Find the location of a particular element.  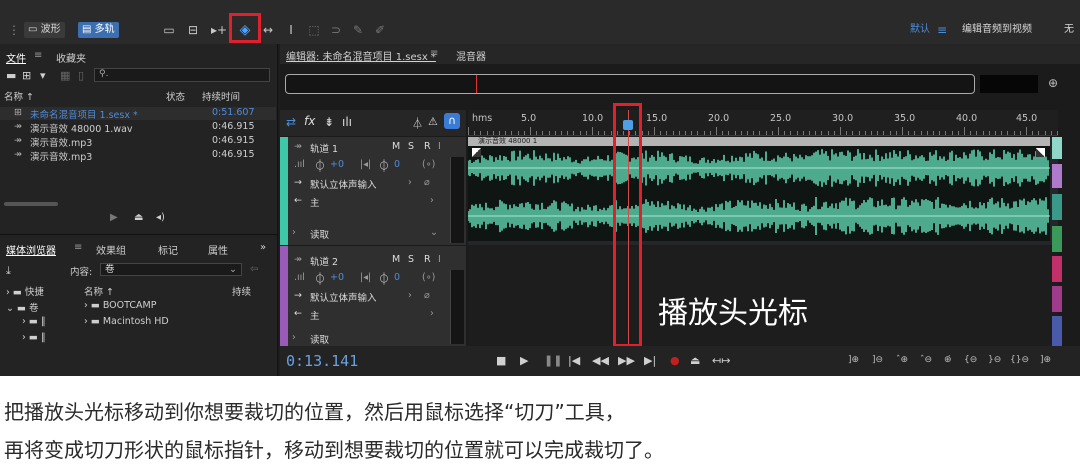

tab-effects: 效果组 is located at coordinates (111, 249).